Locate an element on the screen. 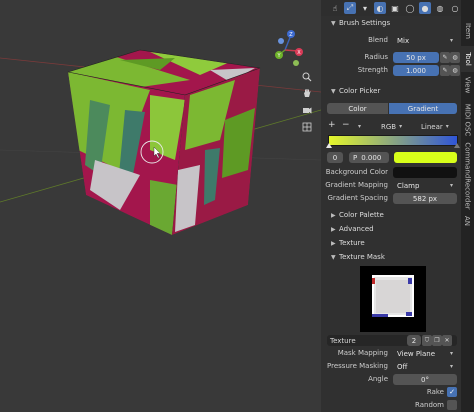  zoom-icon is located at coordinates (307, 77).